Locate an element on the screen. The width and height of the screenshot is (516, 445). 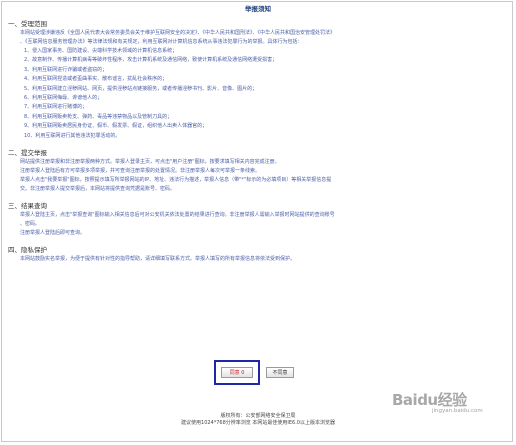
footer-browser-note: 建议使用1024*768分辨率浏览 本网站最佳使用IE6.0以上版本浏览器 is located at coordinates (258, 423).